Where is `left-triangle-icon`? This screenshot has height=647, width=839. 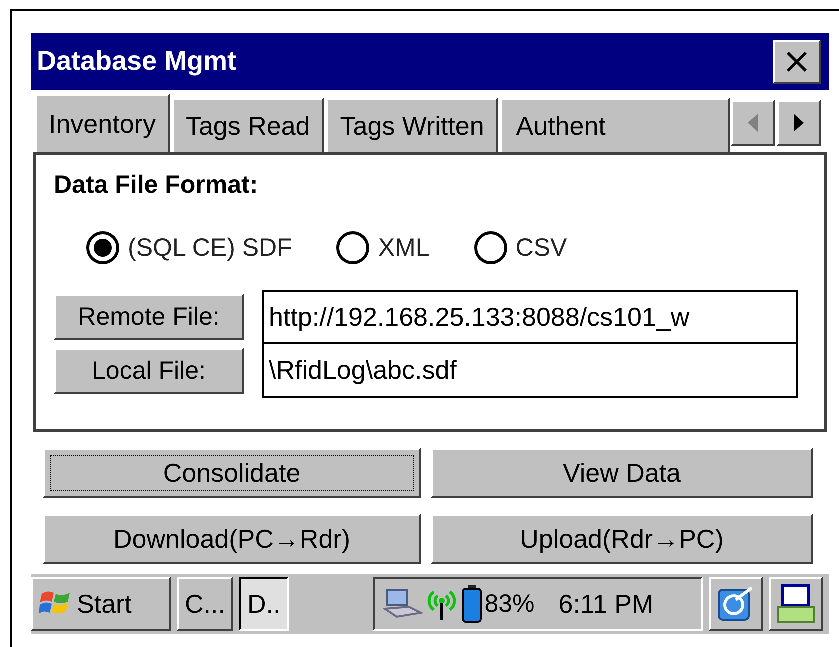 left-triangle-icon is located at coordinates (753, 123).